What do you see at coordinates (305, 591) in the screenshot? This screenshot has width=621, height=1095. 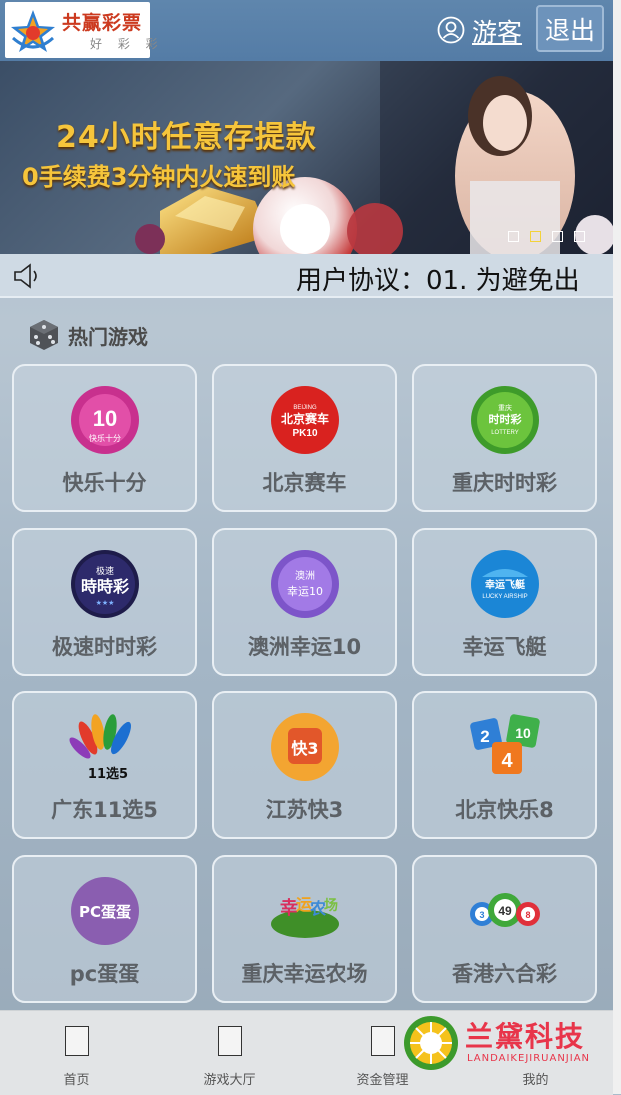 I see `svg-text: 幸运10` at bounding box center [305, 591].